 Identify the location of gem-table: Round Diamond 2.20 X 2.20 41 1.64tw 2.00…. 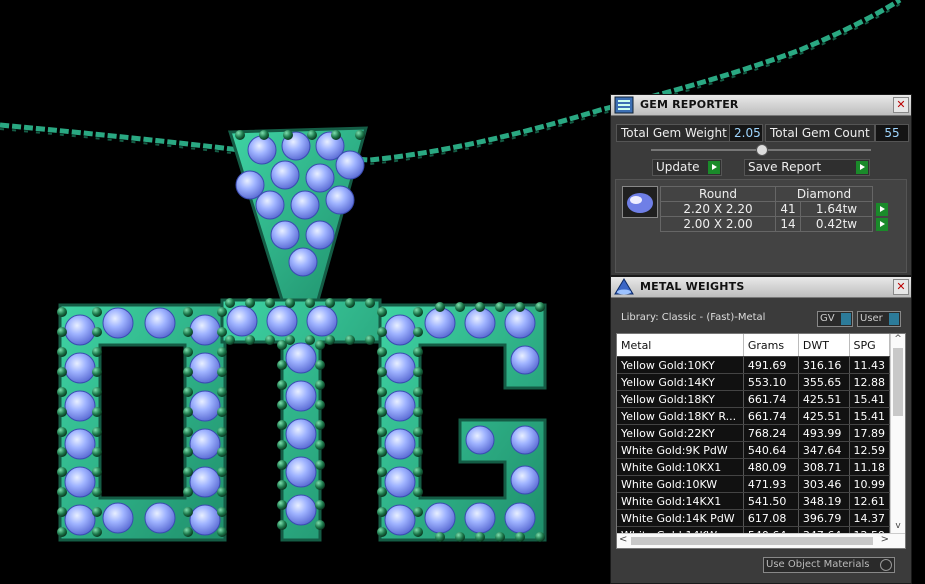
(777, 209).